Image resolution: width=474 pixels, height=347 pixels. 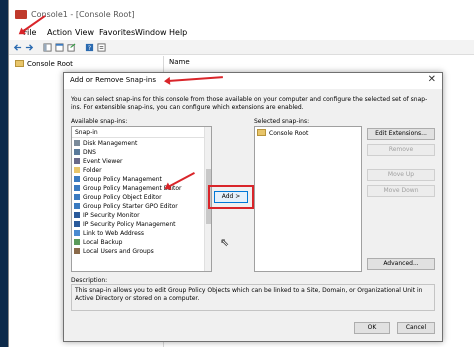 What do you see at coordinates (59, 32) in the screenshot?
I see `menu-action: Action` at bounding box center [59, 32].